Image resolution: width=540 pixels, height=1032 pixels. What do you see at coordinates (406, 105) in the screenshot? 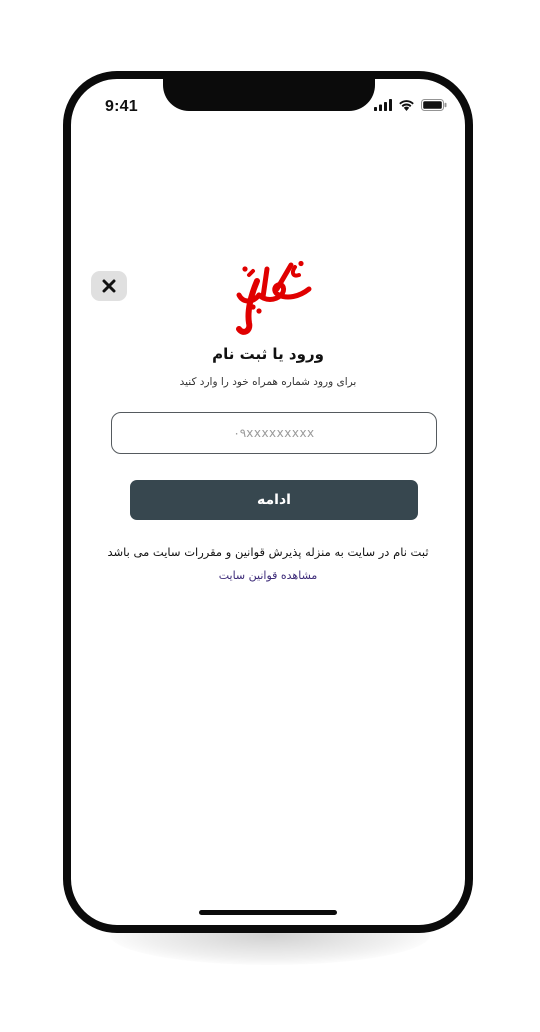
I see `wifi-icon` at bounding box center [406, 105].